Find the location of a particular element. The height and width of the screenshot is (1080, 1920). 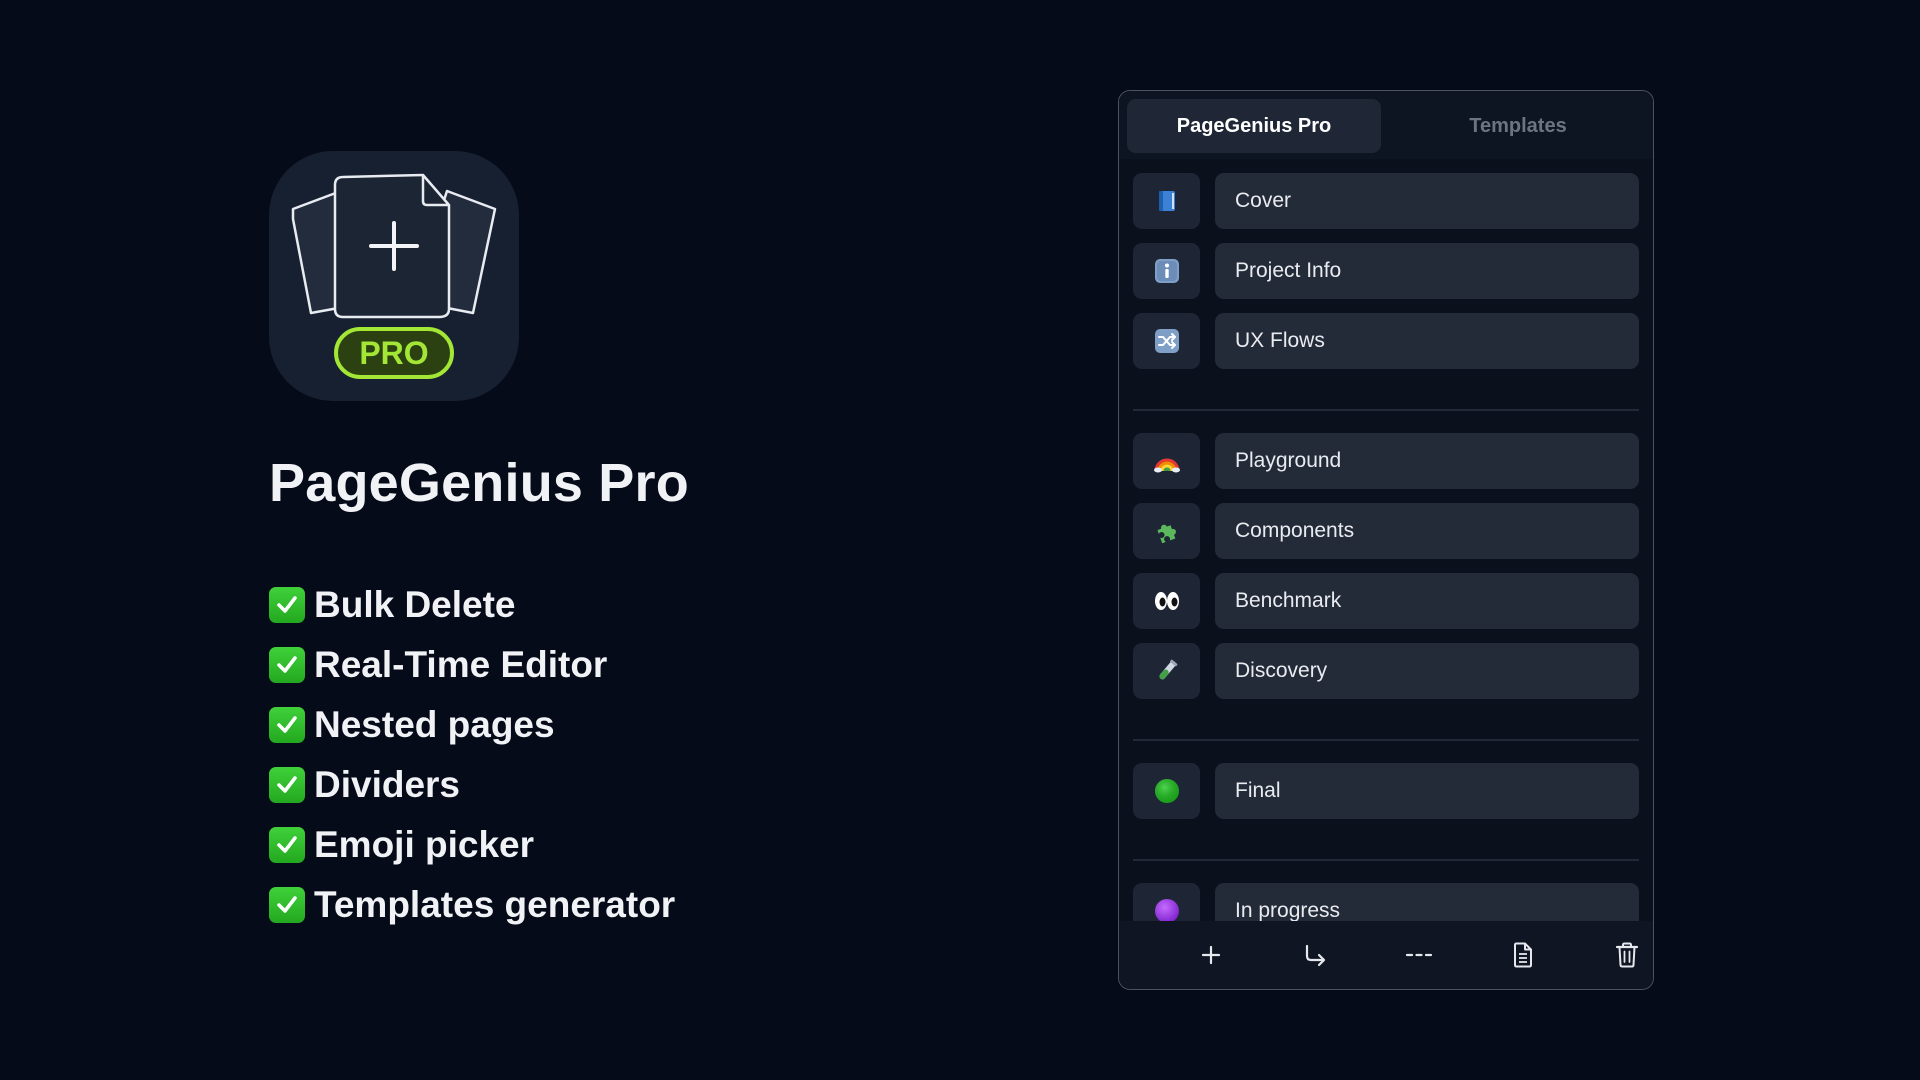

feature-item: Templates generator is located at coordinates (472, 905).